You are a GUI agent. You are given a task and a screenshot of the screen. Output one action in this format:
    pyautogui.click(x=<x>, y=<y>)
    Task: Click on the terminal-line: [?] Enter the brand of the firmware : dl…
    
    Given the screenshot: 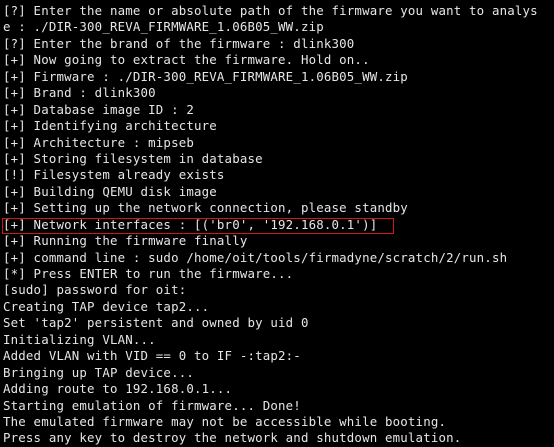 What is the action you would take?
    pyautogui.click(x=179, y=43)
    